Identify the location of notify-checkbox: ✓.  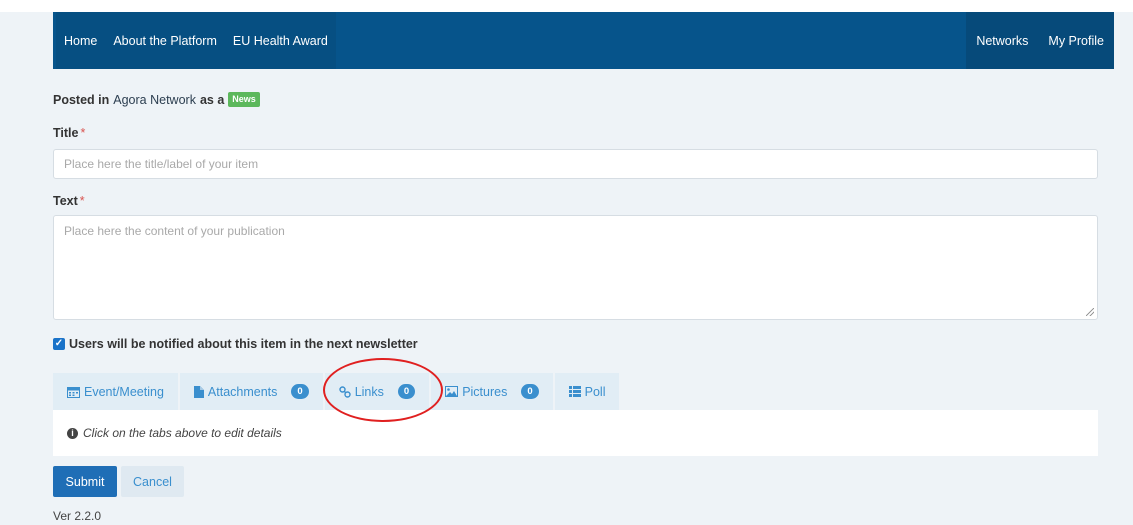
(59, 344).